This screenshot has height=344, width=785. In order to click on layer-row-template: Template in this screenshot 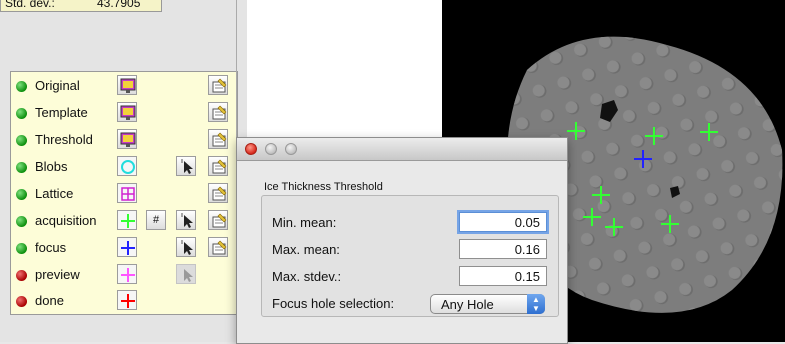, I will do `click(124, 113)`.